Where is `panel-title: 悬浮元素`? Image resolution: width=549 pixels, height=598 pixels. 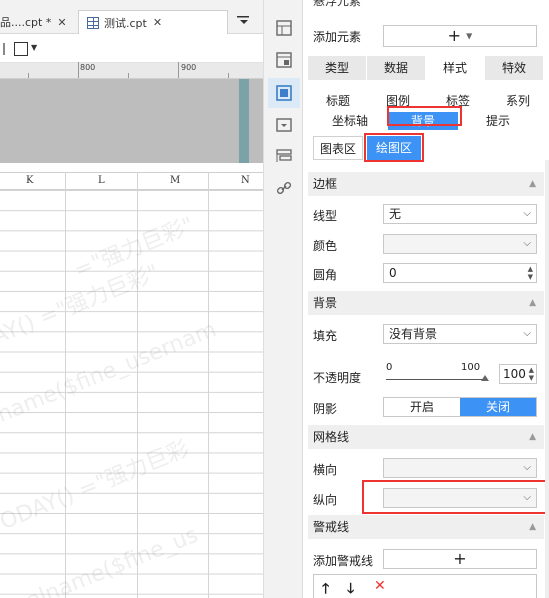 panel-title: 悬浮元素 is located at coordinates (337, 4).